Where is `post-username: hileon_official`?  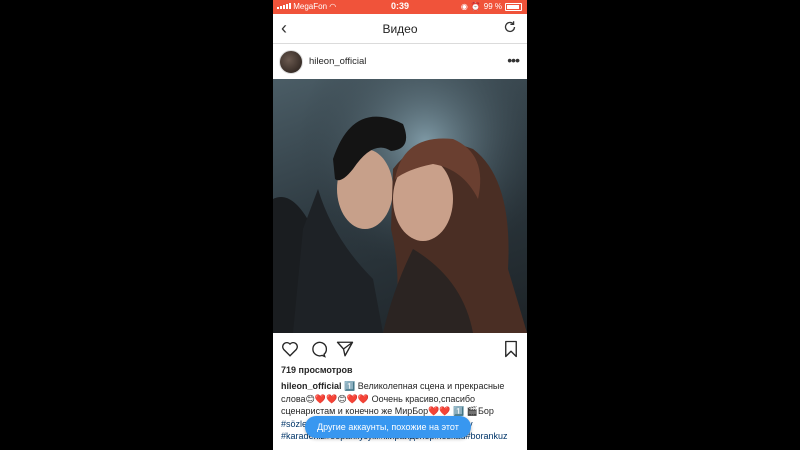 post-username: hileon_official is located at coordinates (337, 61).